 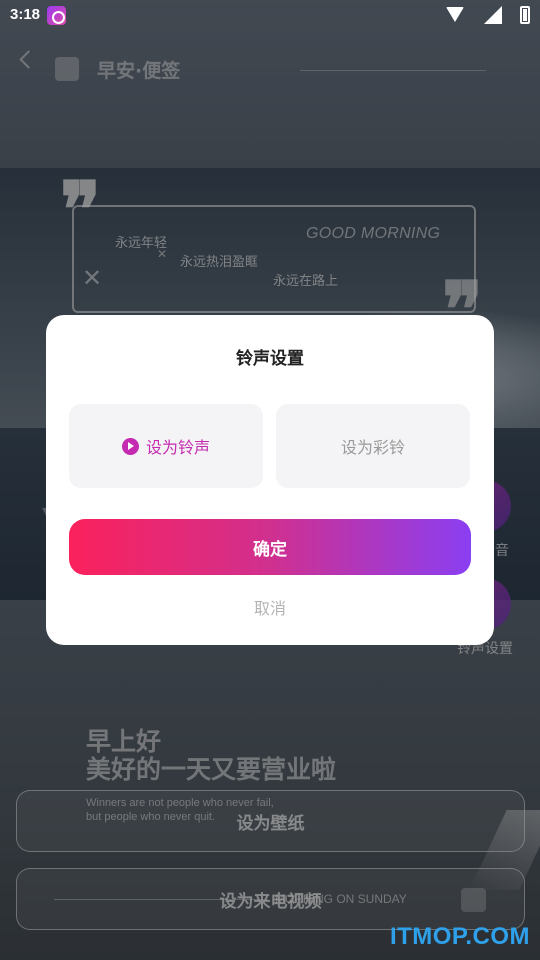 I want to click on dialog-title: 铃声设置, so click(x=270, y=359).